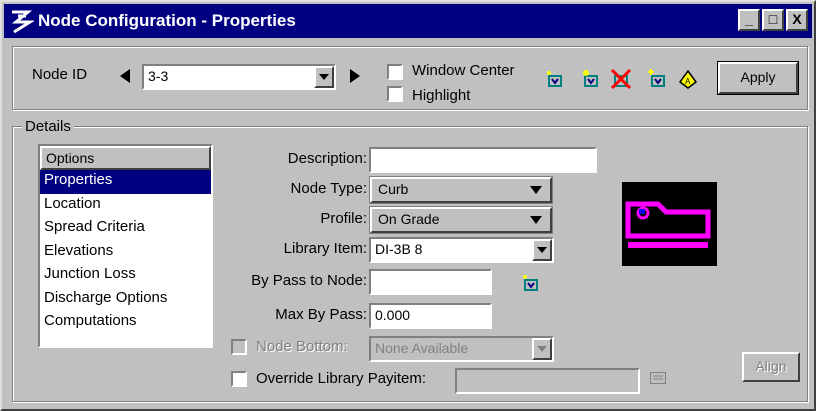 The height and width of the screenshot is (411, 816). I want to click on maximize-button: □, so click(773, 20).